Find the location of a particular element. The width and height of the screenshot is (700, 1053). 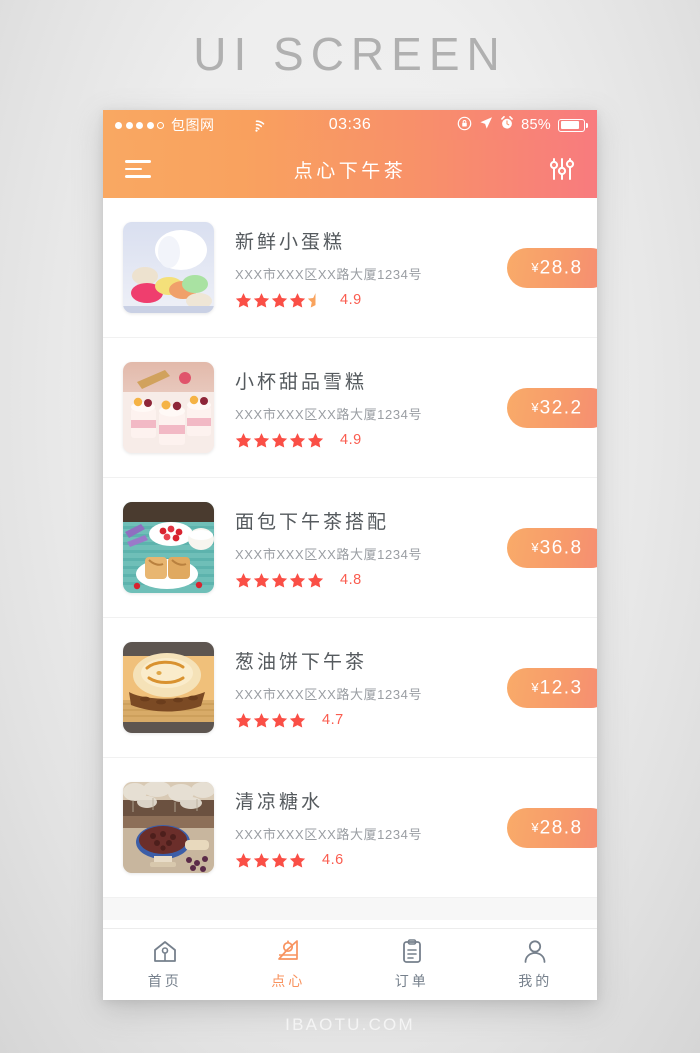

clipboard-order-icon is located at coordinates (412, 951).